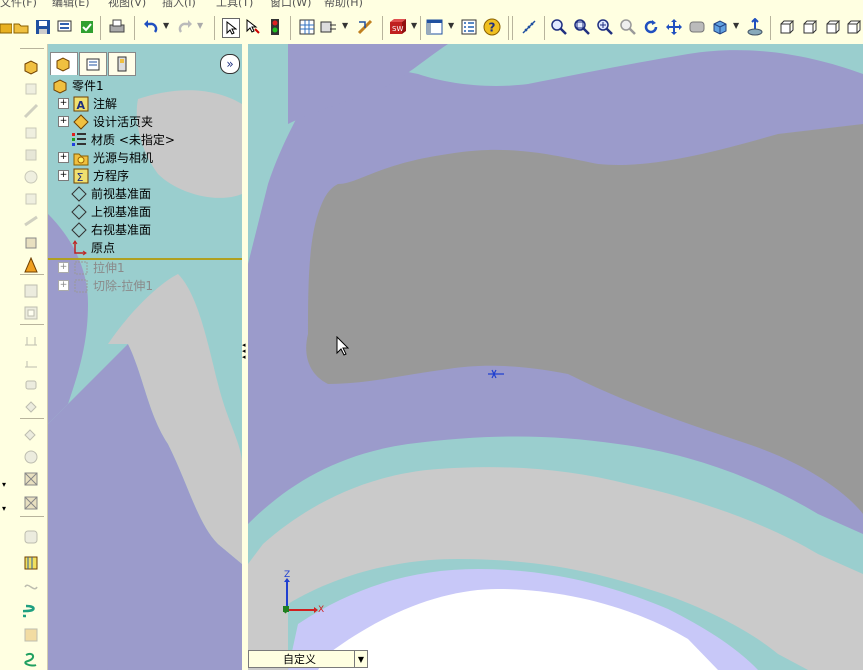 The width and height of the screenshot is (863, 670). I want to click on draft-icon, so click(31, 341).